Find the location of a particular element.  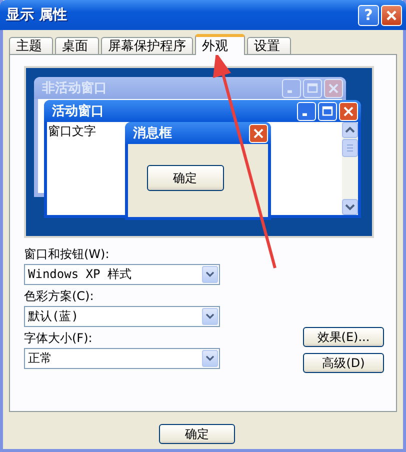

maximize-icon is located at coordinates (312, 88).